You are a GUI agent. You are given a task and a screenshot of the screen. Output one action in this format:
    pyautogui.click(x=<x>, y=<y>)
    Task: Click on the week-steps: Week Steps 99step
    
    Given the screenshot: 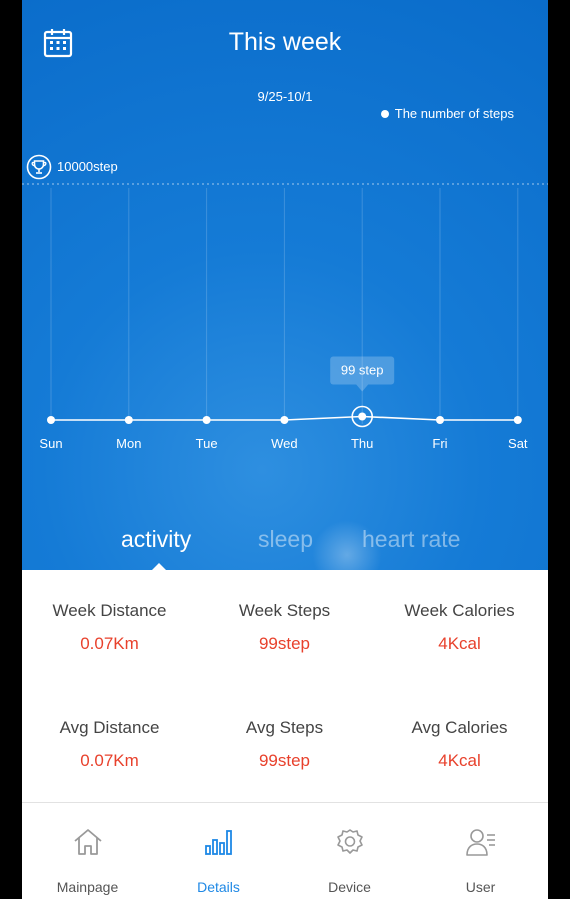 What is the action you would take?
    pyautogui.click(x=284, y=627)
    